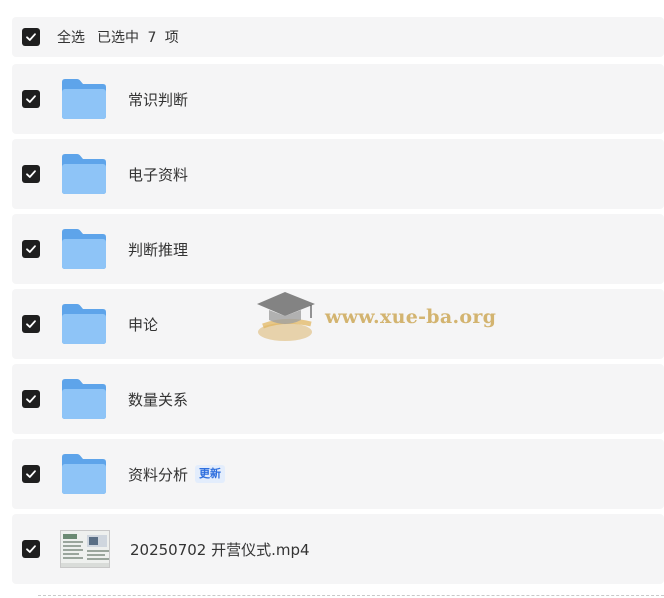 The height and width of the screenshot is (598, 664). I want to click on file-row: 判断推理, so click(338, 249).